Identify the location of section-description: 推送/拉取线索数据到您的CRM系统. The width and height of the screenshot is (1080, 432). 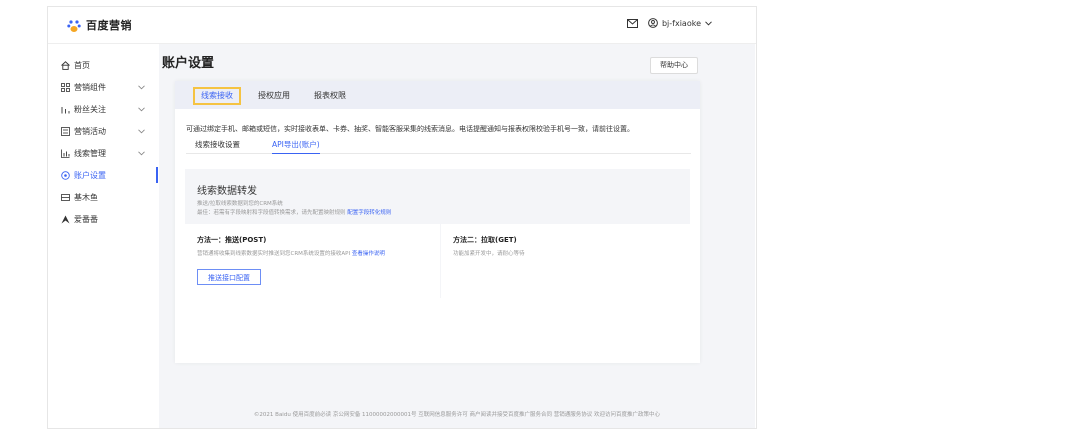
(240, 204).